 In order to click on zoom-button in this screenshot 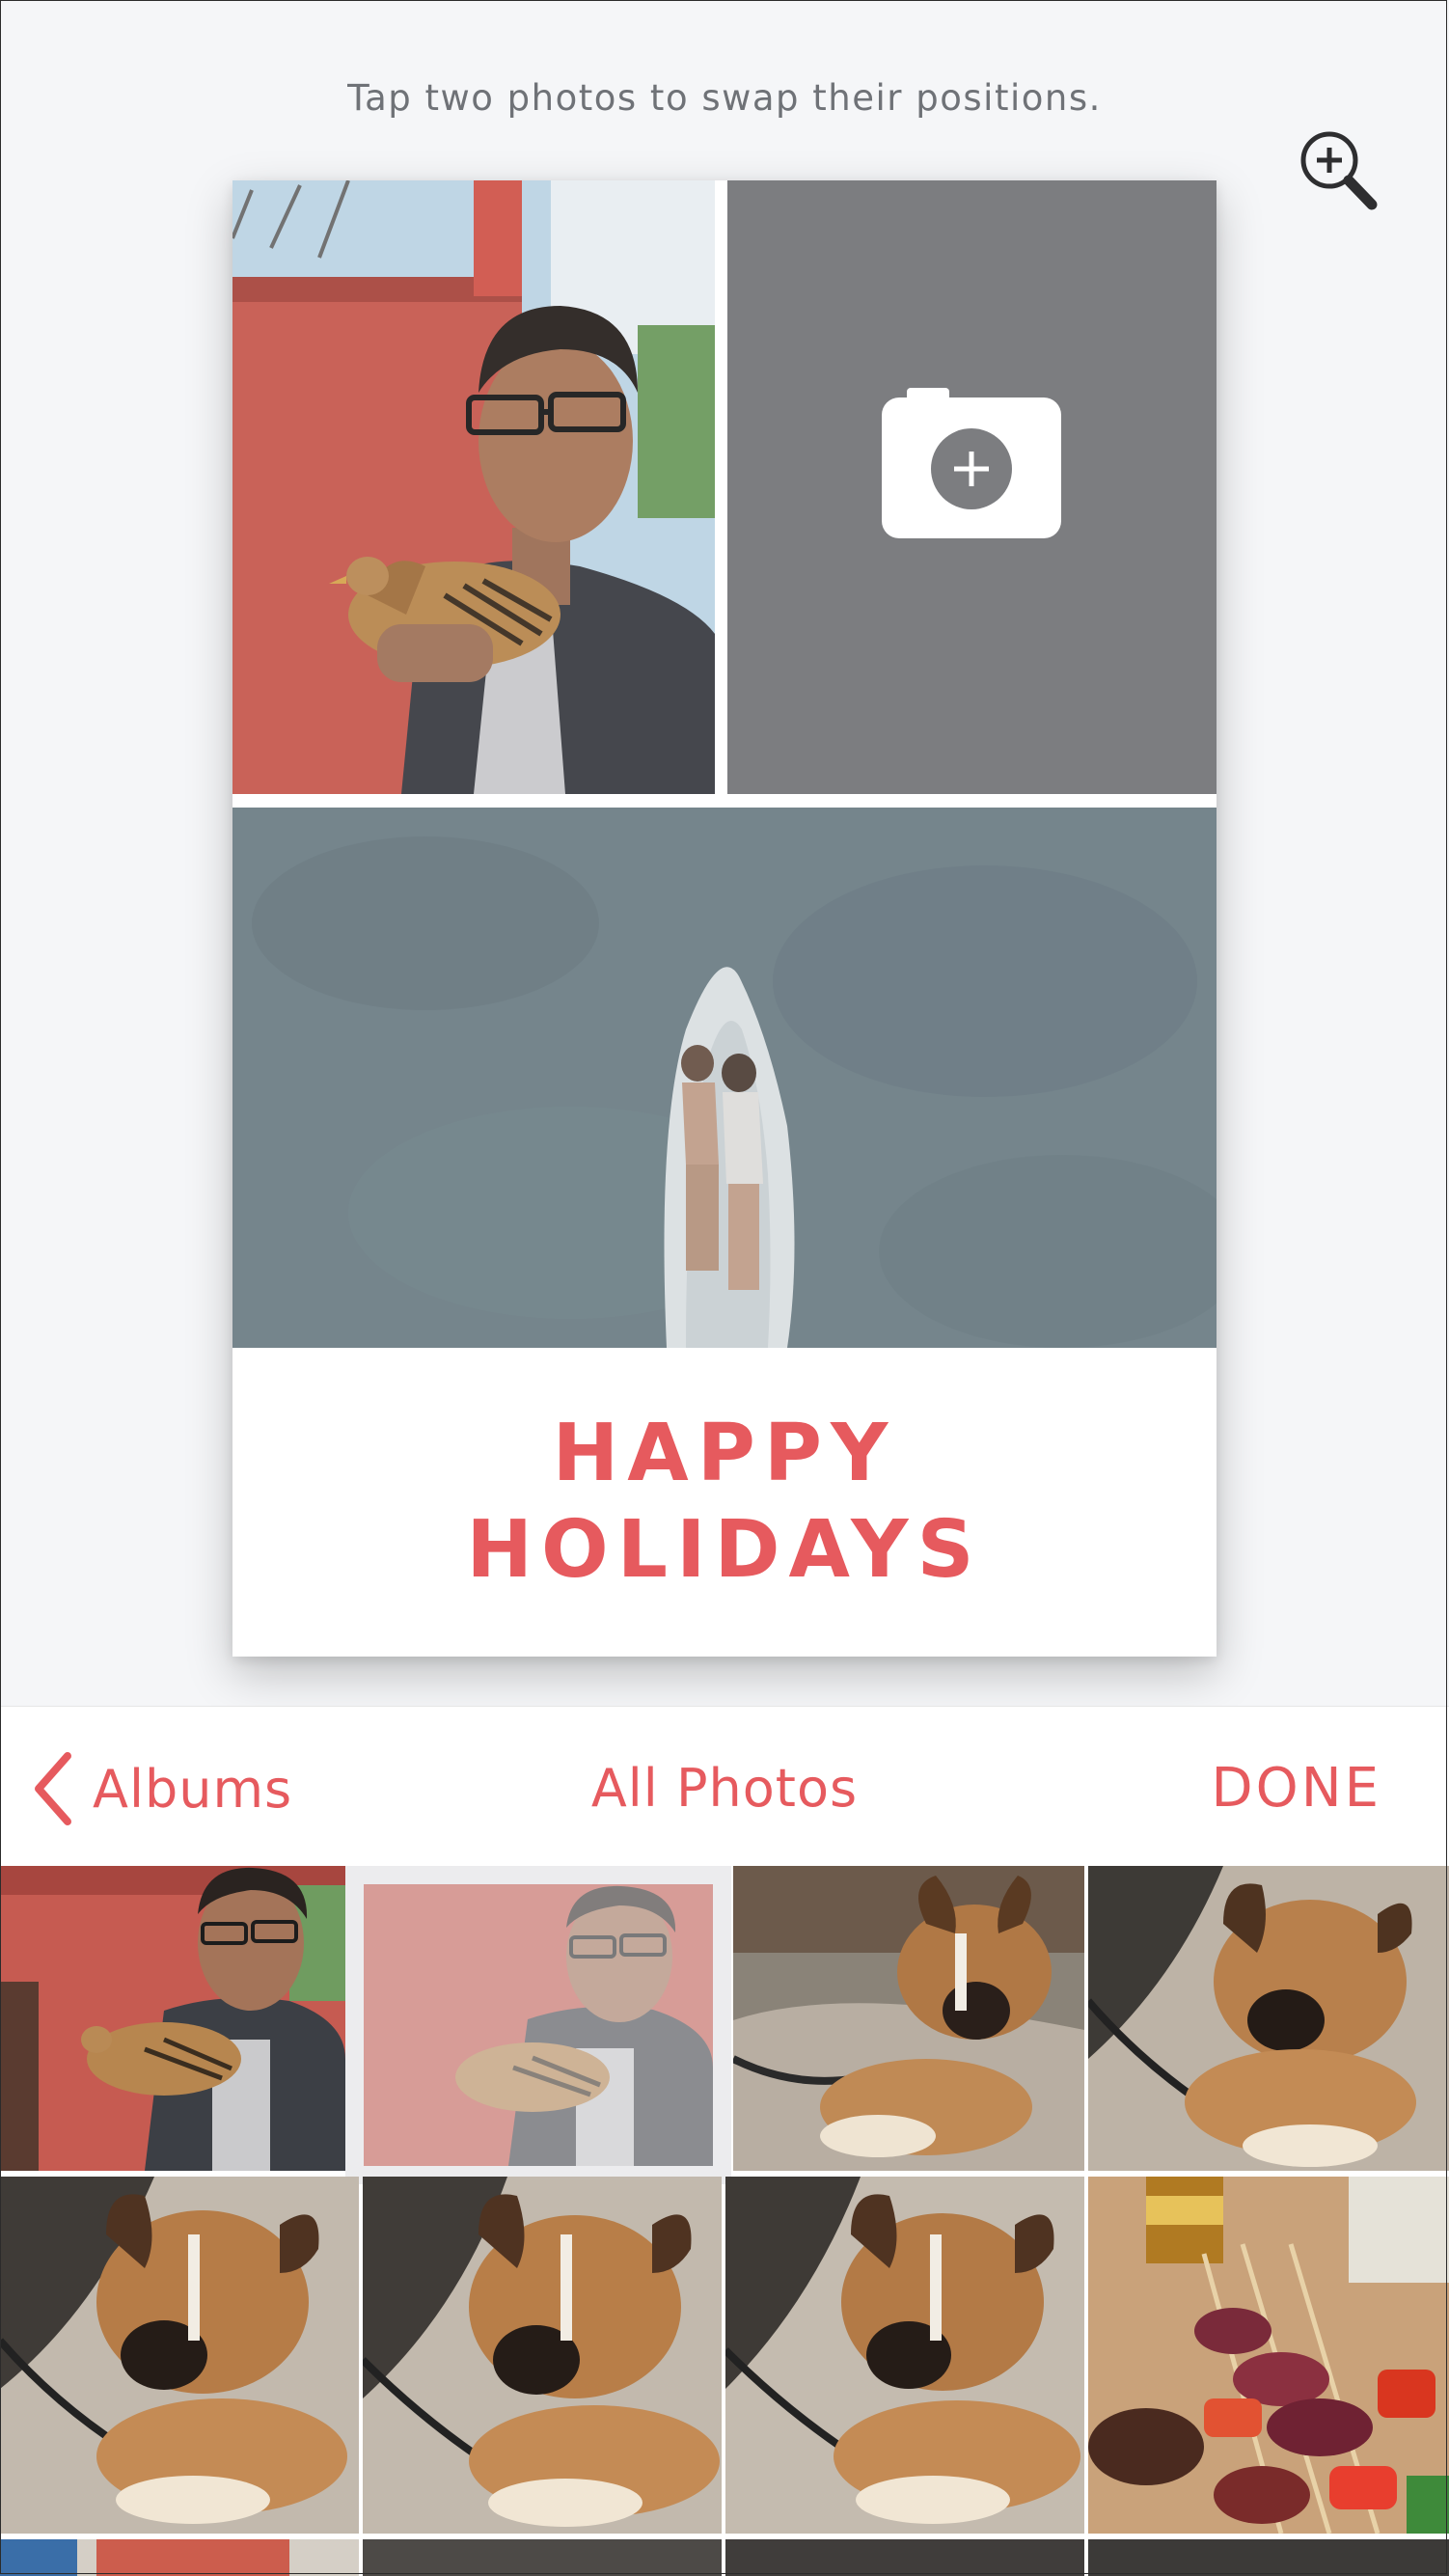, I will do `click(1339, 172)`.